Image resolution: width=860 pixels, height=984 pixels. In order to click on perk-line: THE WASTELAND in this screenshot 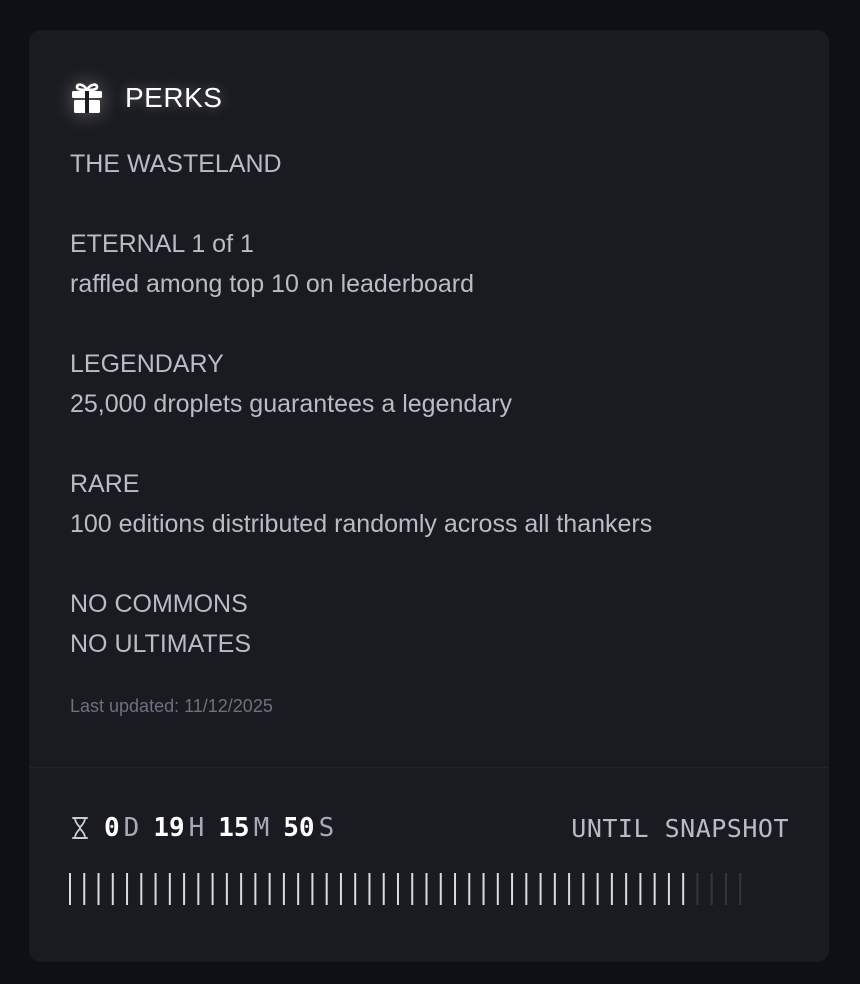, I will do `click(176, 164)`.